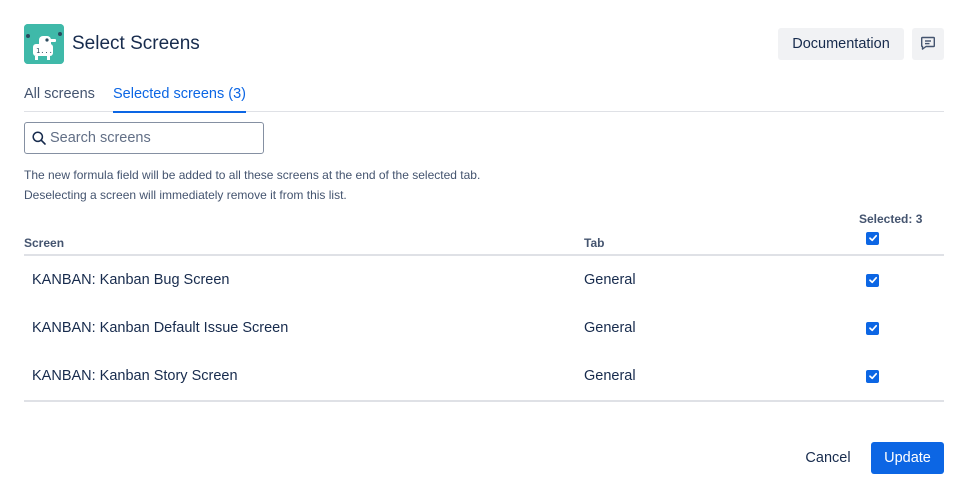 Image resolution: width=966 pixels, height=498 pixels. Describe the element at coordinates (891, 219) in the screenshot. I see `selected-count-label: Selected: 3` at that location.